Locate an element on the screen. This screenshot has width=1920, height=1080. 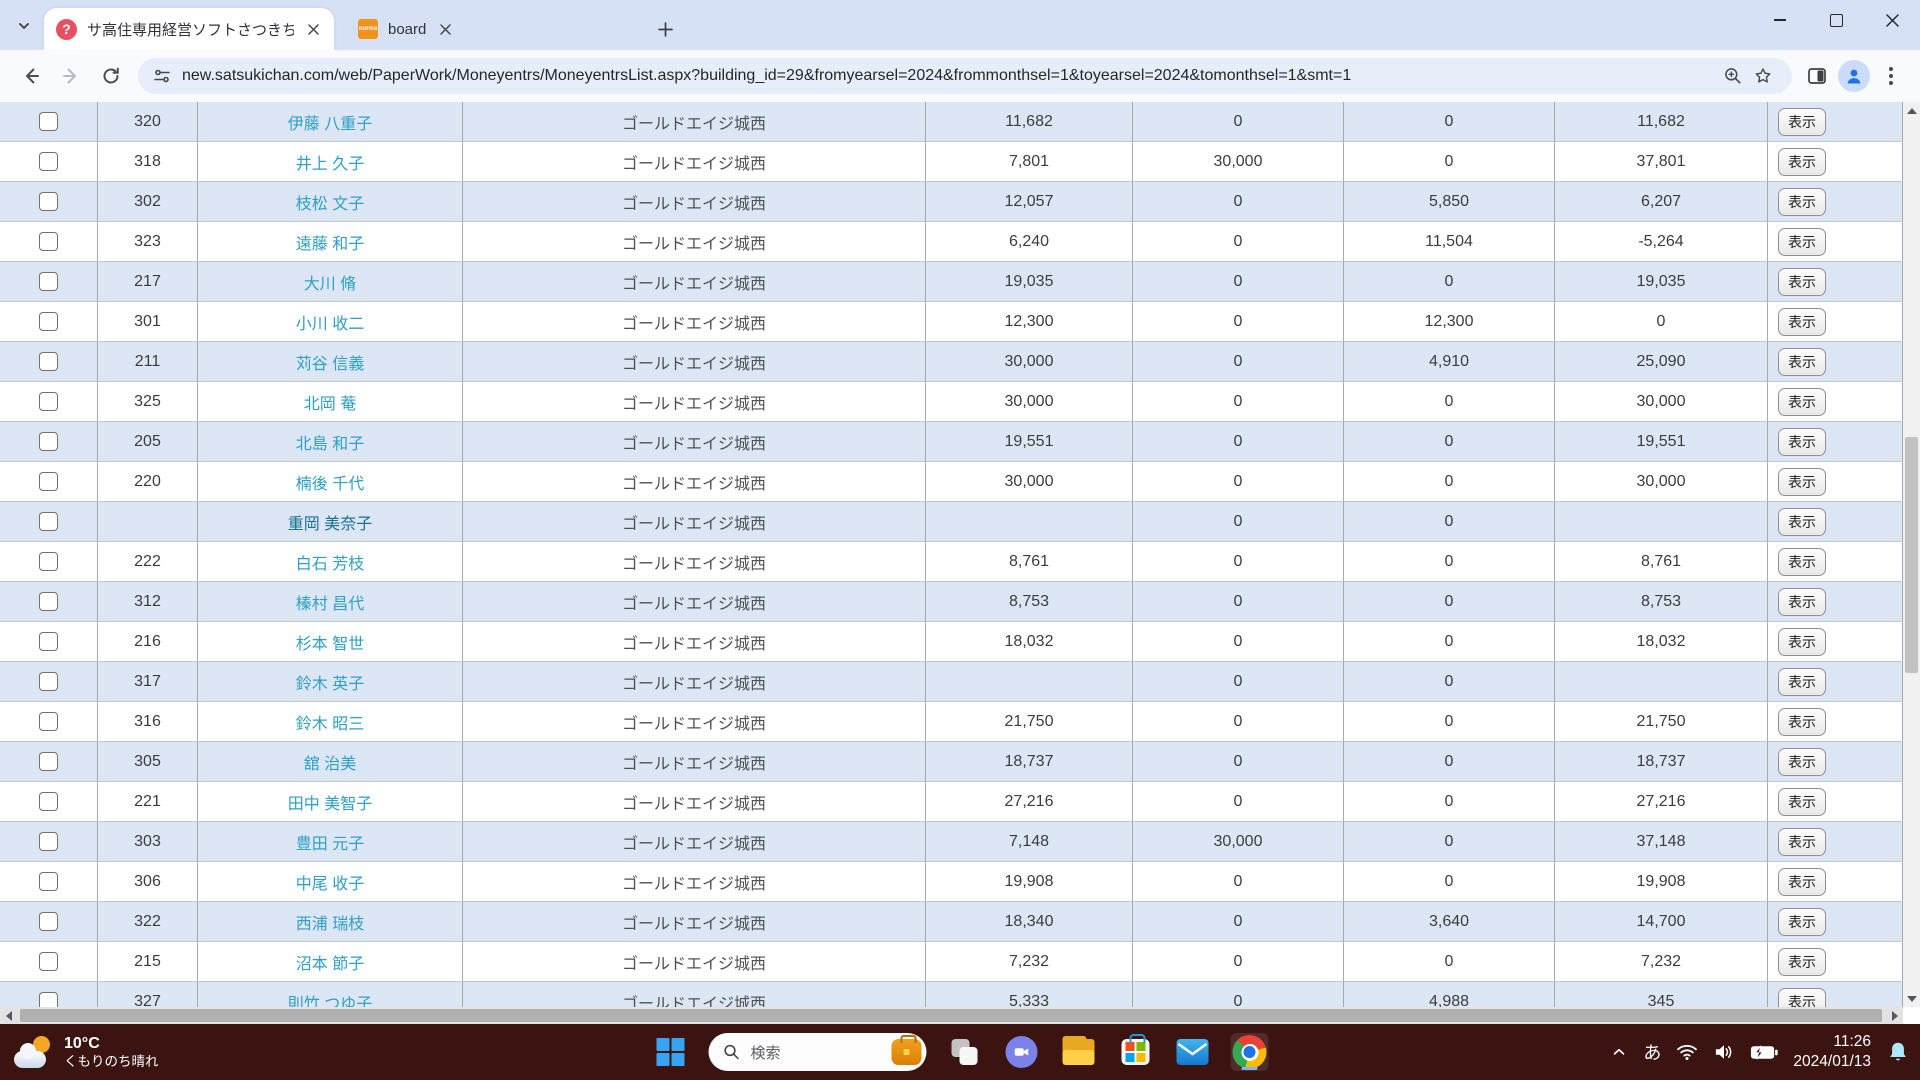
tab-close-icon is located at coordinates (445, 29).